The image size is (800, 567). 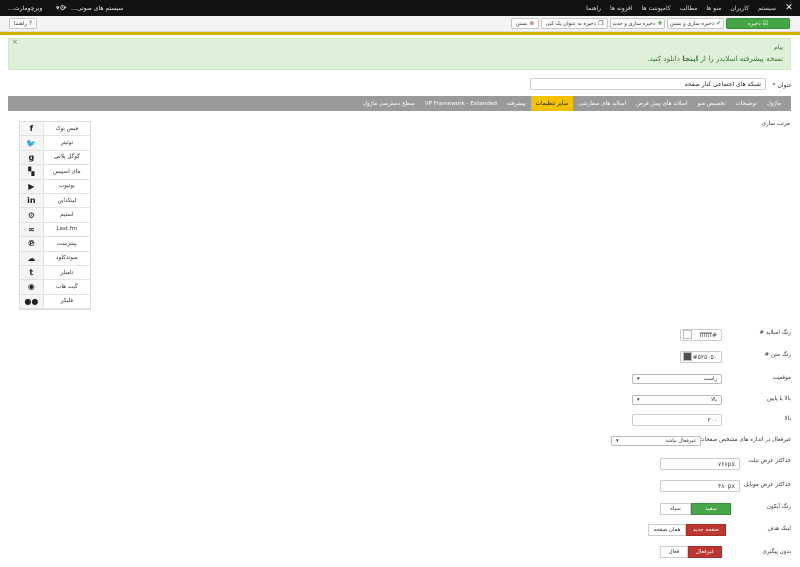 I want to click on gear-icon: ⚙▾, so click(x=61, y=8).